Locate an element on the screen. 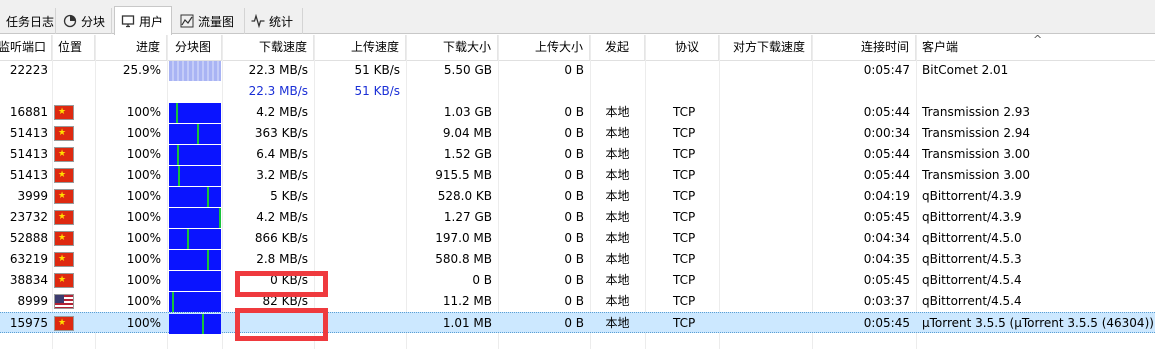  cell-client: Transmission 3.00 is located at coordinates (976, 154).